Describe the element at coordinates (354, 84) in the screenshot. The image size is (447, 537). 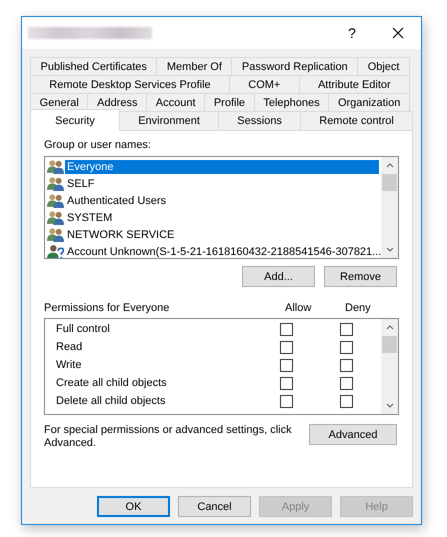
I see `tab: Attribute Editor` at that location.